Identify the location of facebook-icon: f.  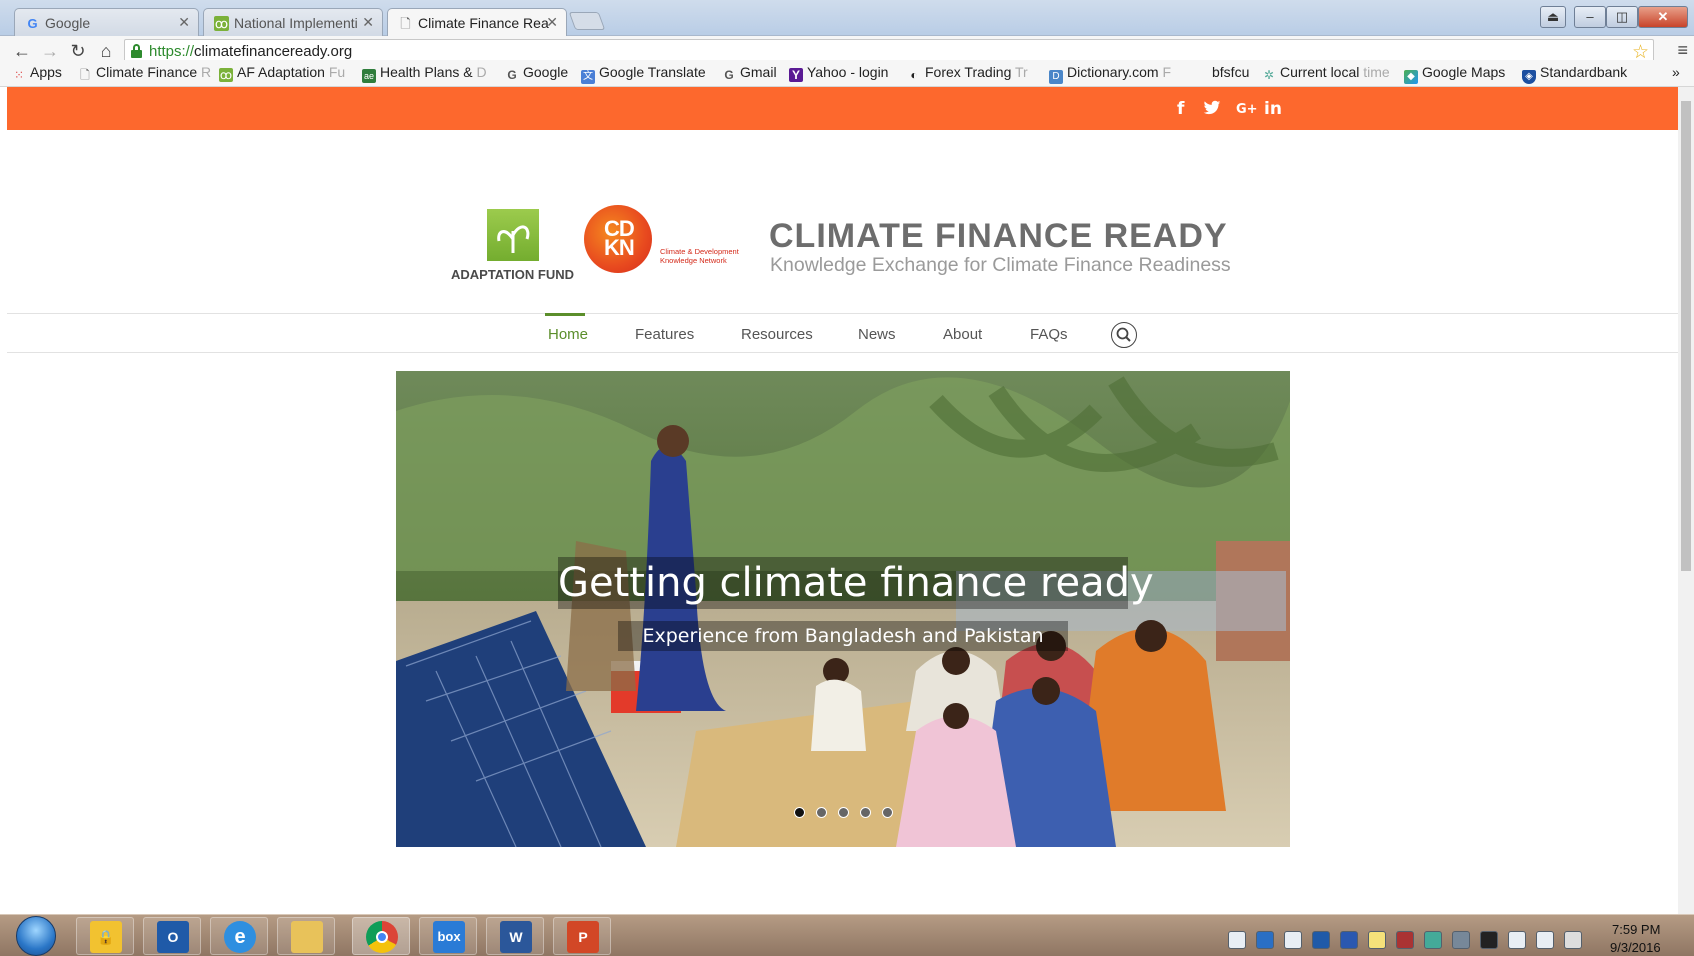
(1180, 109).